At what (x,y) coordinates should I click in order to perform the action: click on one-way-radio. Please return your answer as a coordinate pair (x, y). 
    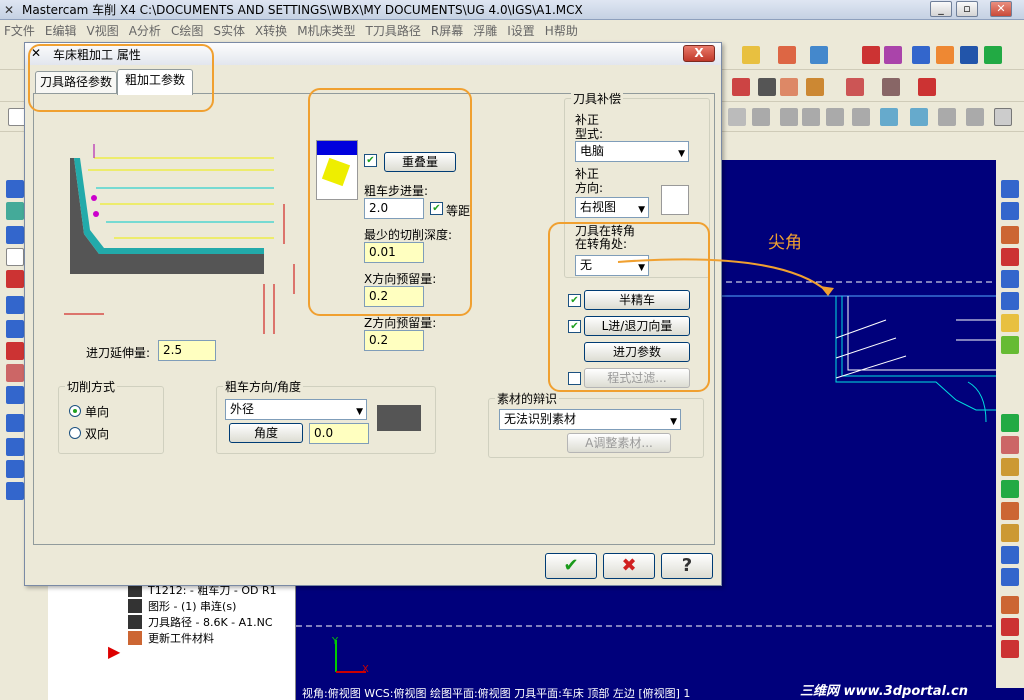
    Looking at the image, I should click on (75, 411).